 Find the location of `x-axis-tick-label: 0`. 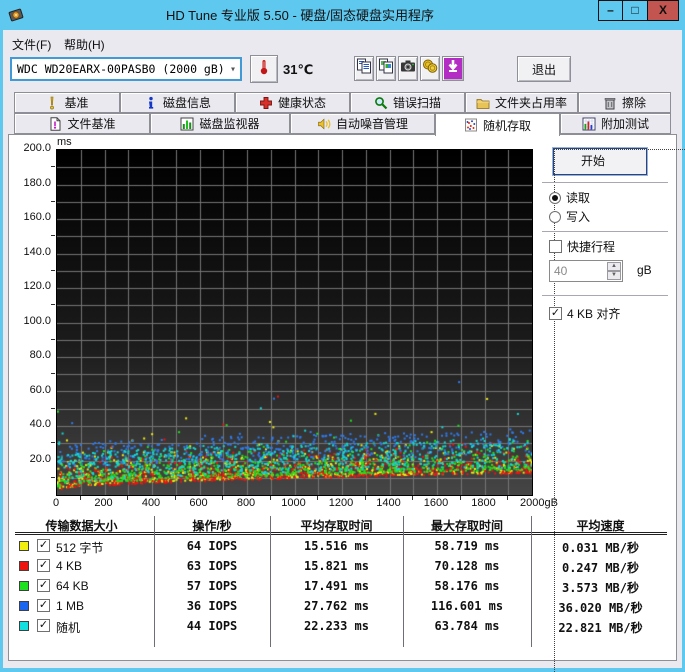

x-axis-tick-label: 0 is located at coordinates (56, 503).